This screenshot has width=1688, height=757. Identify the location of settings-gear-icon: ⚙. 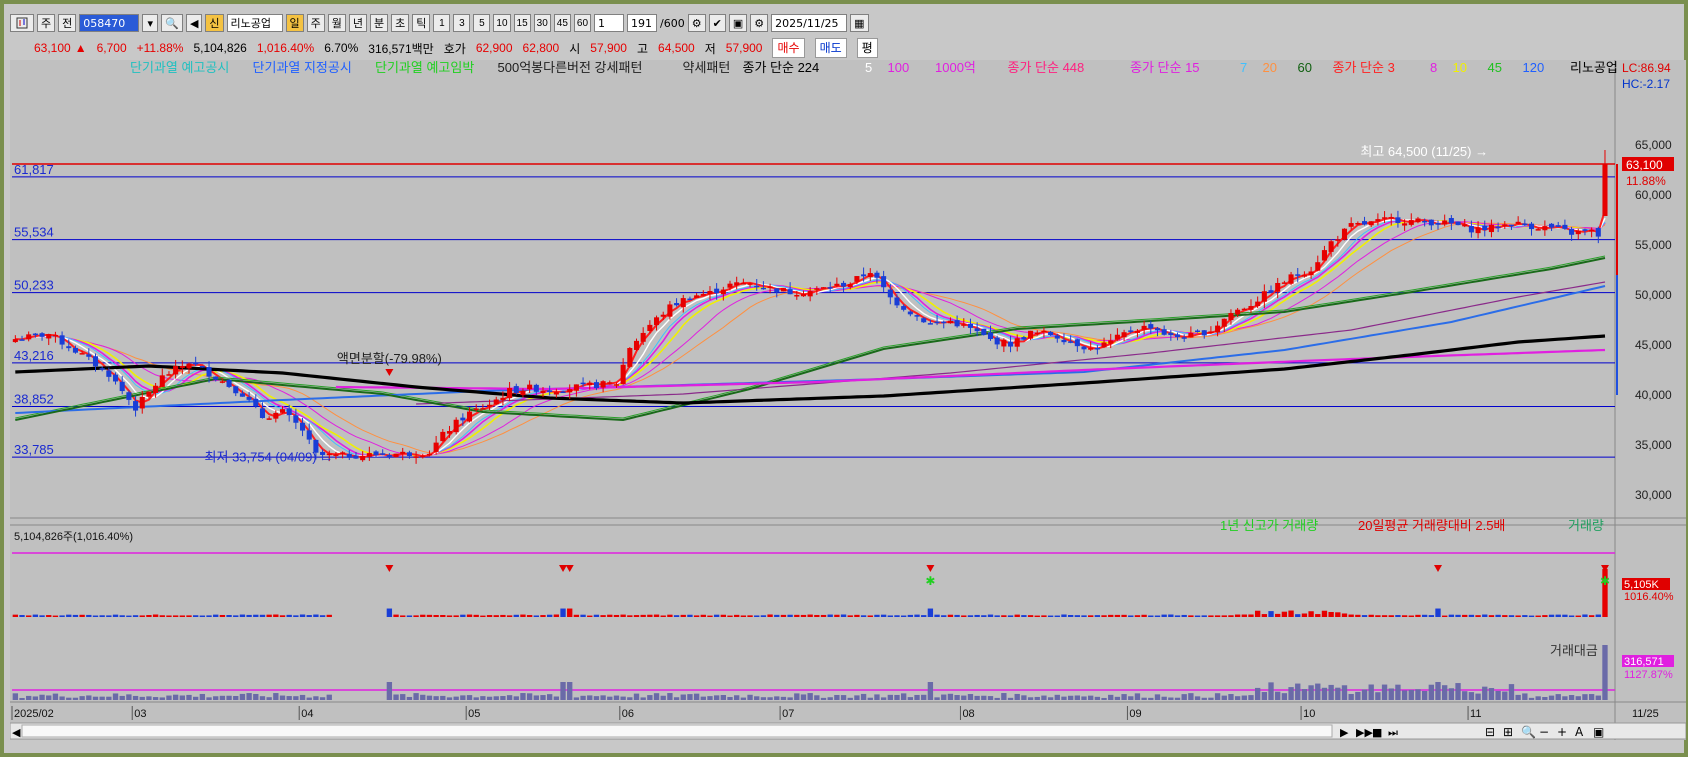
(696, 23).